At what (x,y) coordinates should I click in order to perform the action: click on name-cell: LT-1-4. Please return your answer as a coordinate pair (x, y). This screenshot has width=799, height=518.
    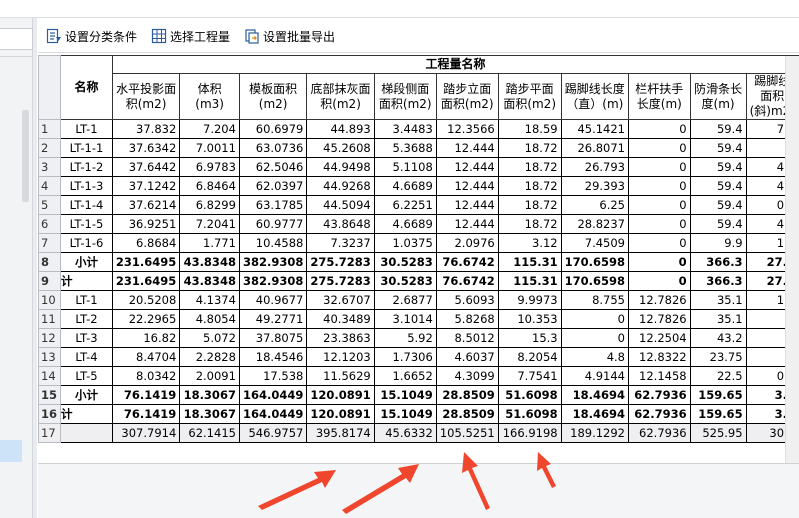
    Looking at the image, I should click on (86, 205).